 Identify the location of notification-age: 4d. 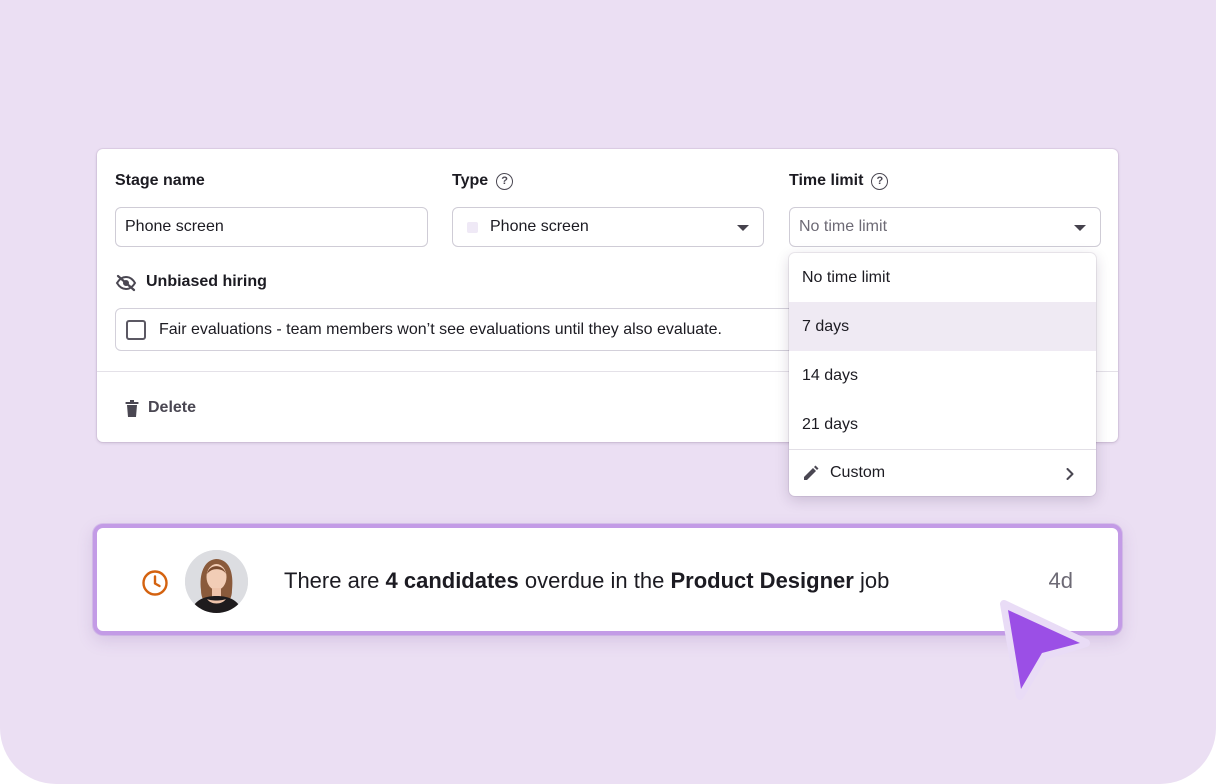
(1060, 580).